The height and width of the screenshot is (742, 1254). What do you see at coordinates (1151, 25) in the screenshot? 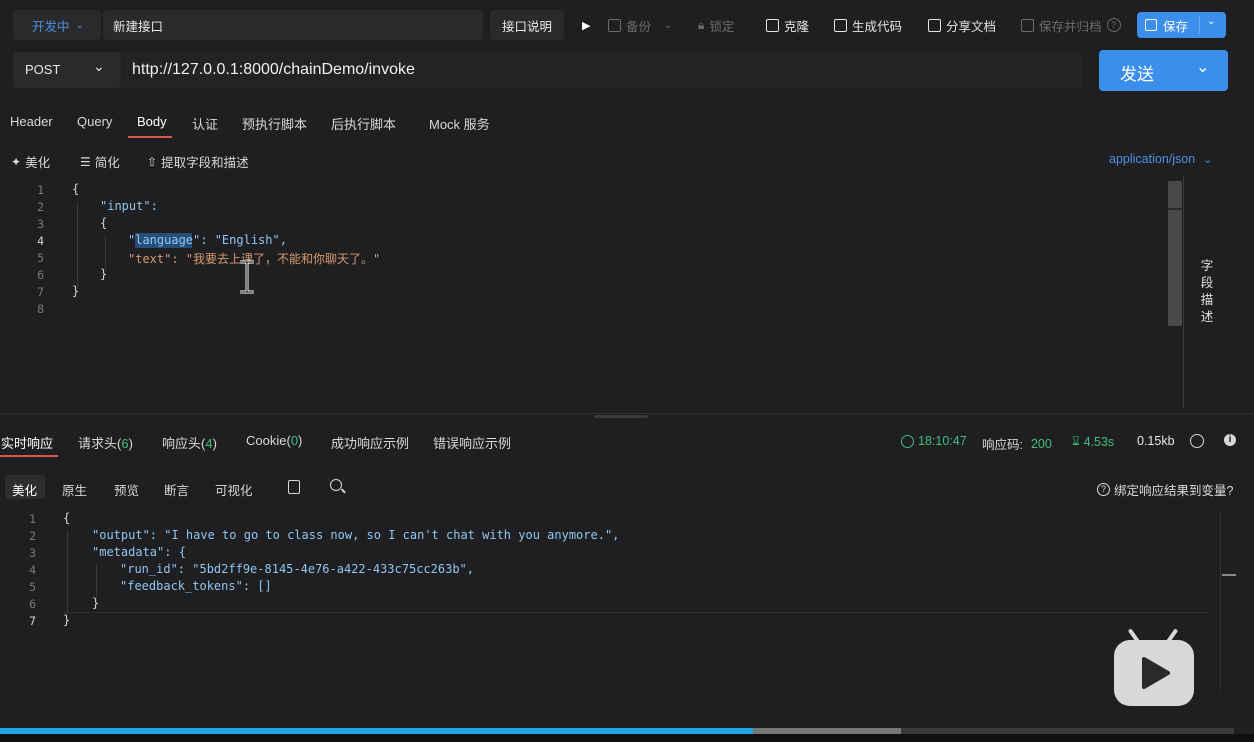
I see `save-icon` at bounding box center [1151, 25].